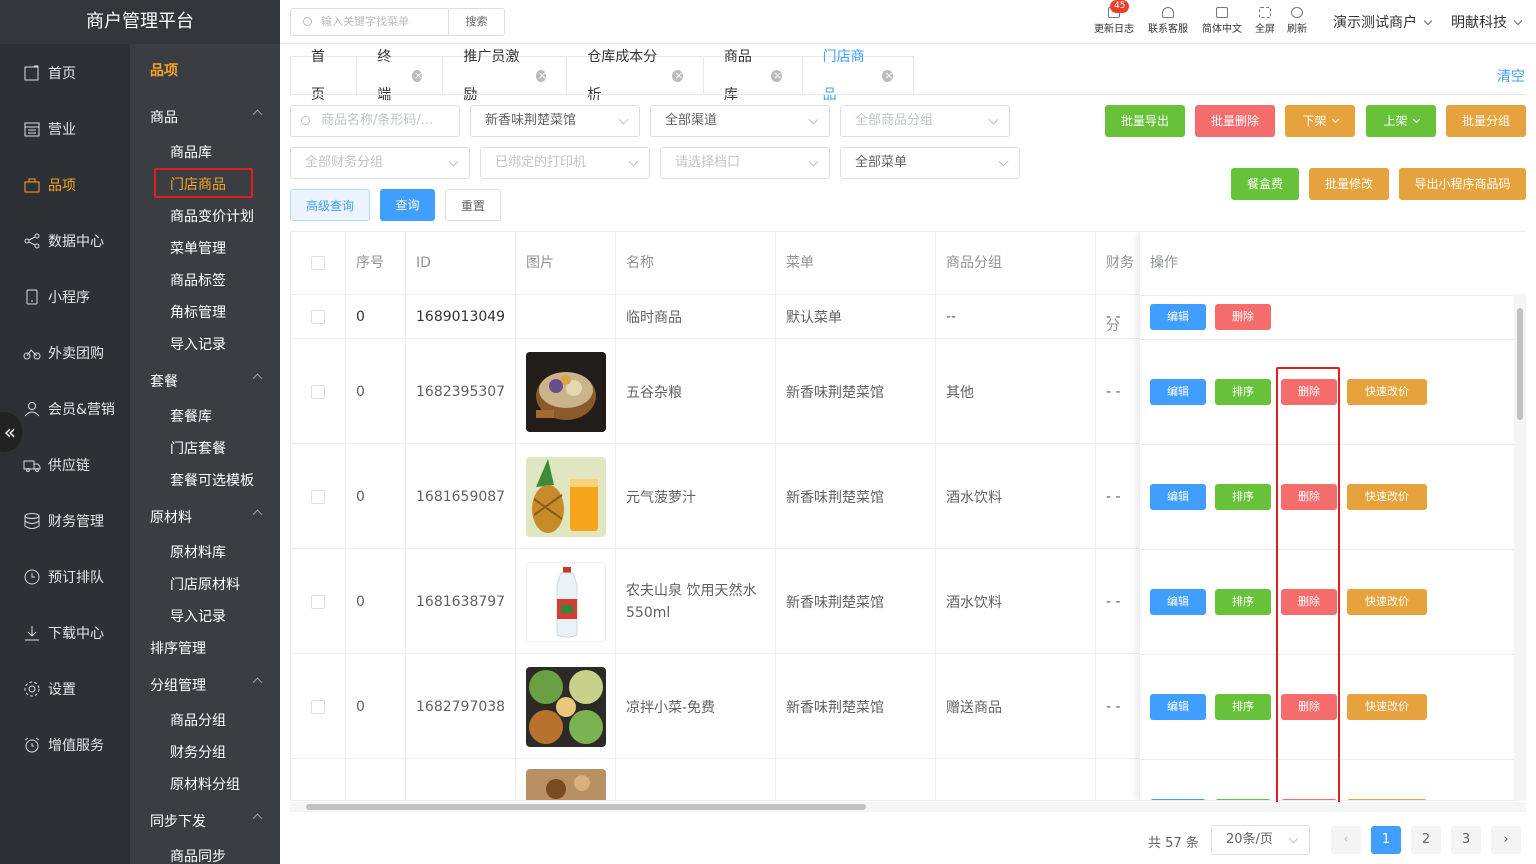  I want to click on submenu-item-import-records: 导入记录, so click(198, 344).